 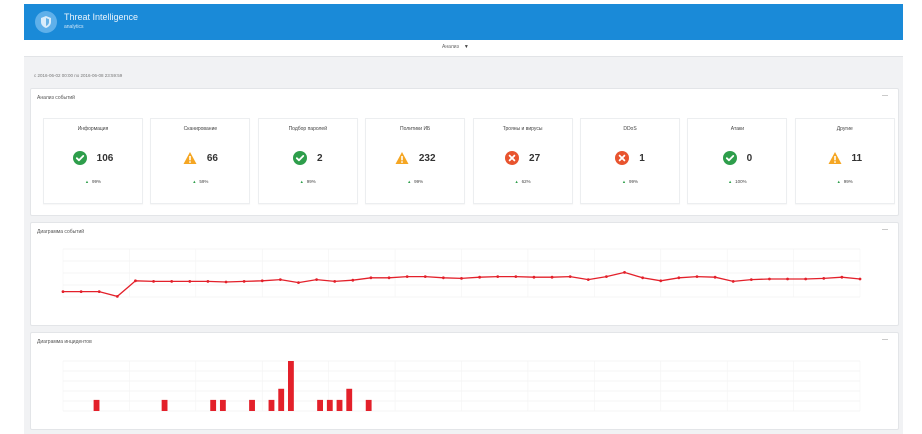 I want to click on stat-card: DDoS 1 ▲ 99%, so click(x=630, y=161).